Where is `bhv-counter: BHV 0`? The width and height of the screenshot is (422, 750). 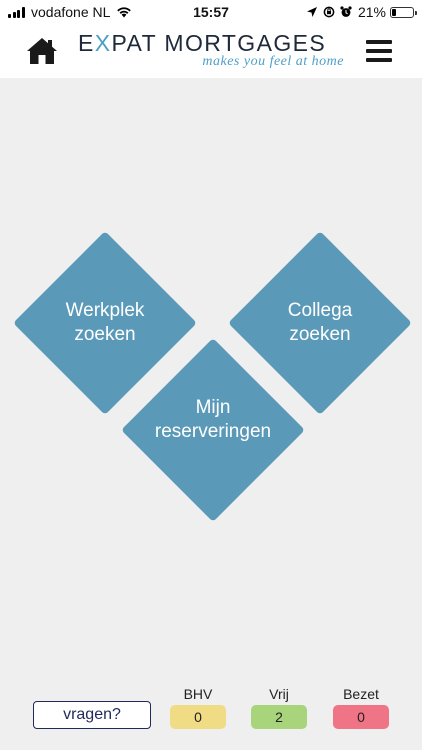 bhv-counter: BHV 0 is located at coordinates (198, 707).